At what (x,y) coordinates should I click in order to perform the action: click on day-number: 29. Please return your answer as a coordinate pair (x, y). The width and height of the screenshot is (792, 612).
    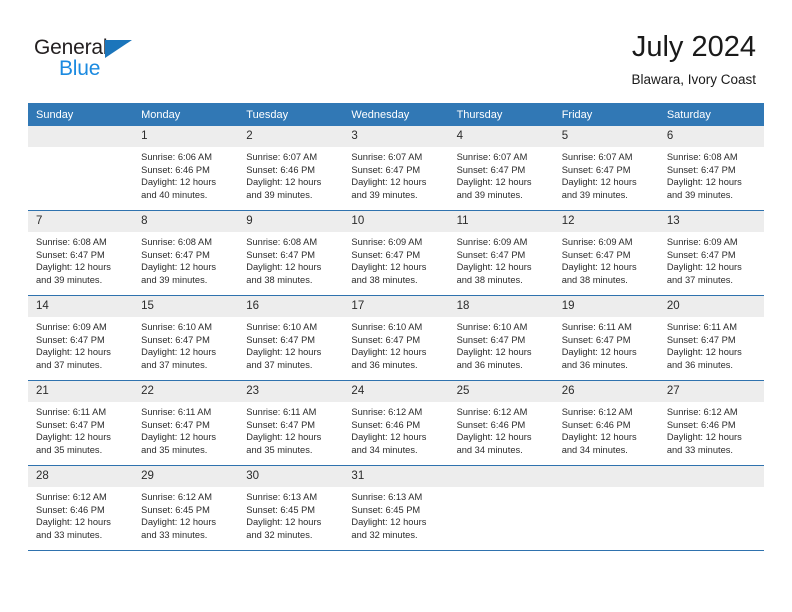
    Looking at the image, I should click on (186, 476).